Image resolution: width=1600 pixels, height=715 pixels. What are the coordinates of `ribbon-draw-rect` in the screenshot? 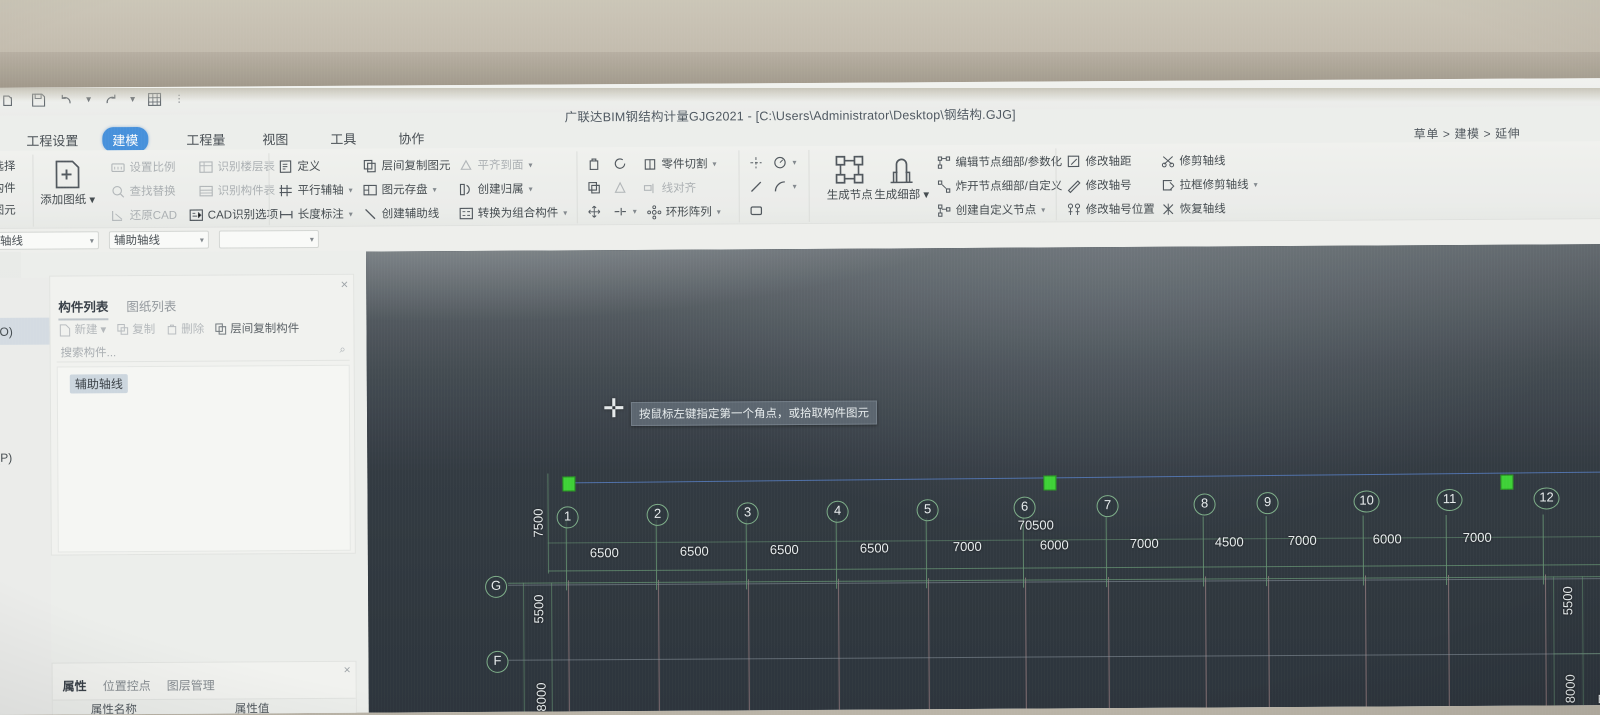 It's located at (756, 210).